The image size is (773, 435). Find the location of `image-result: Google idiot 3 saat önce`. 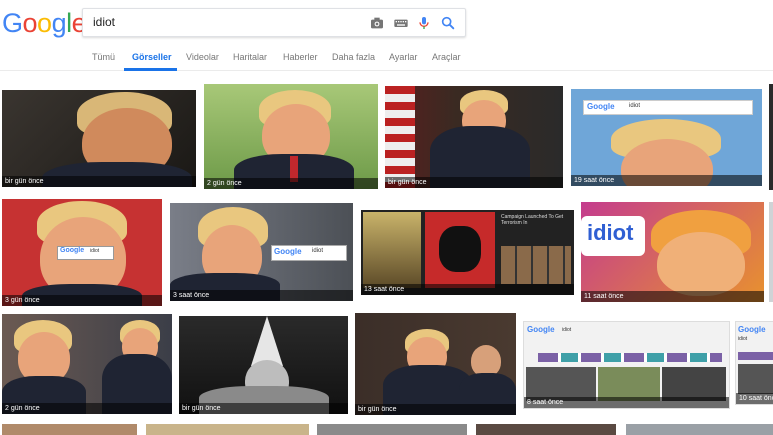

image-result: Google idiot 3 saat önce is located at coordinates (261, 252).